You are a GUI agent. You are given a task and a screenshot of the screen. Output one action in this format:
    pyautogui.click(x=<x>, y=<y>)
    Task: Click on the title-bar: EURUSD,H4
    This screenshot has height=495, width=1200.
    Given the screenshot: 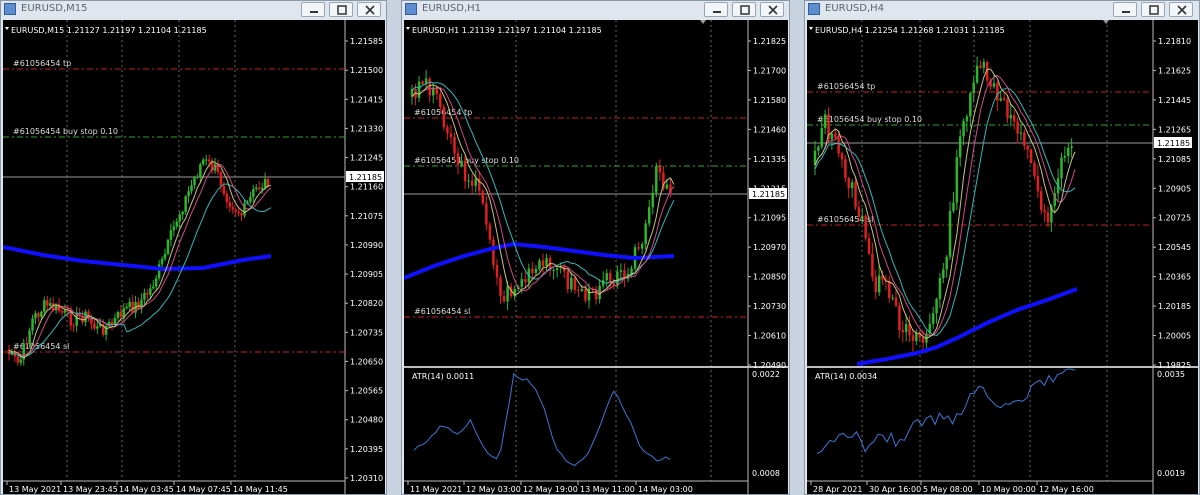 What is the action you would take?
    pyautogui.click(x=1002, y=10)
    